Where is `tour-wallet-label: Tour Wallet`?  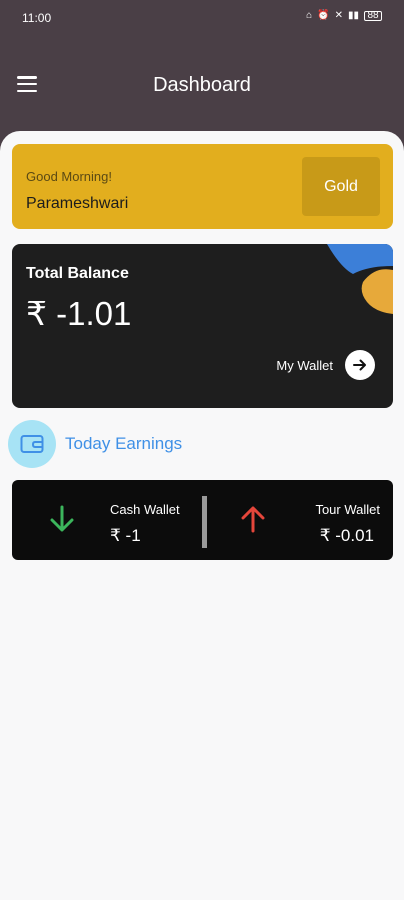
tour-wallet-label: Tour Wallet is located at coordinates (347, 509).